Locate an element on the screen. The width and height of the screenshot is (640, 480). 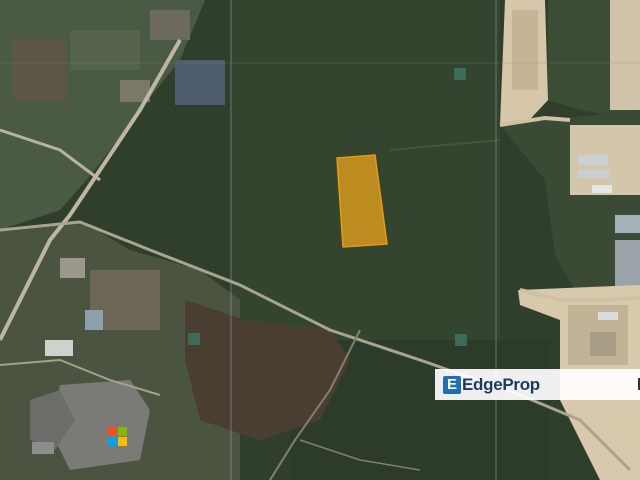
edgeprop-logo: E EdgeProp is located at coordinates (491, 385).